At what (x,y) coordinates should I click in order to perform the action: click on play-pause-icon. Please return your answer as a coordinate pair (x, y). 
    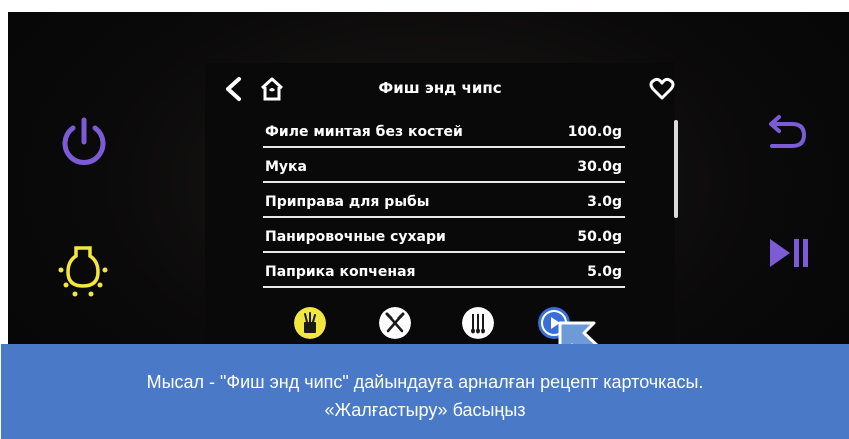
    Looking at the image, I should click on (790, 253).